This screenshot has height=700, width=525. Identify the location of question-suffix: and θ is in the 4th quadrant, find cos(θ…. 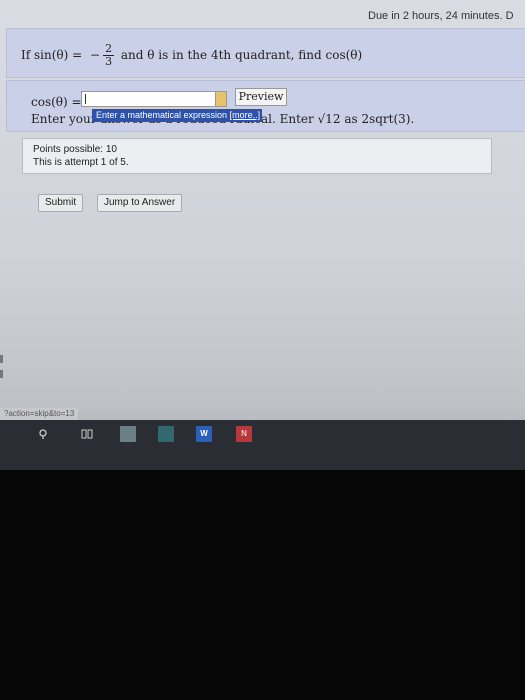
(240, 55).